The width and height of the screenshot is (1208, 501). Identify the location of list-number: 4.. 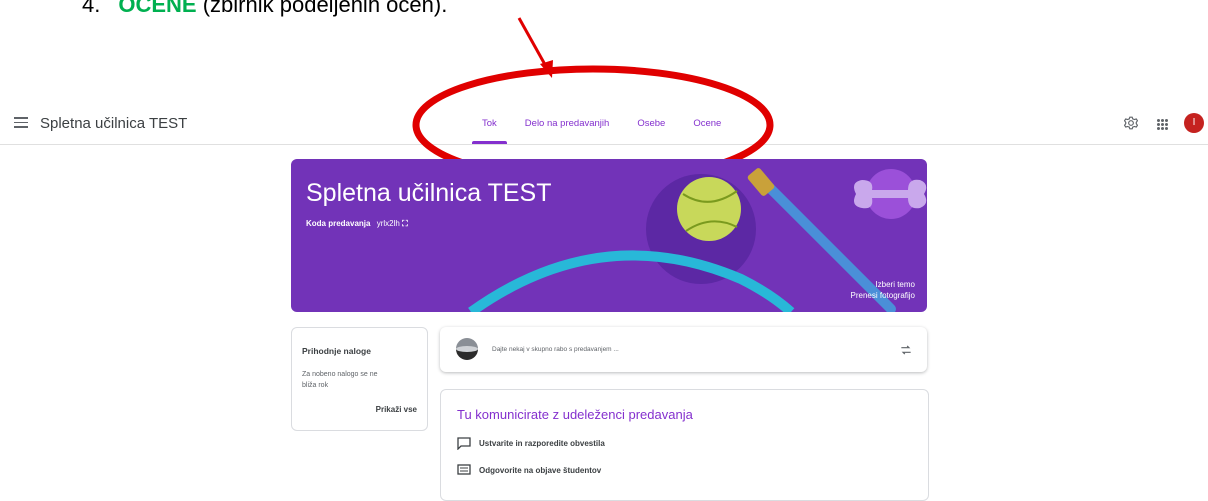
(91, 8).